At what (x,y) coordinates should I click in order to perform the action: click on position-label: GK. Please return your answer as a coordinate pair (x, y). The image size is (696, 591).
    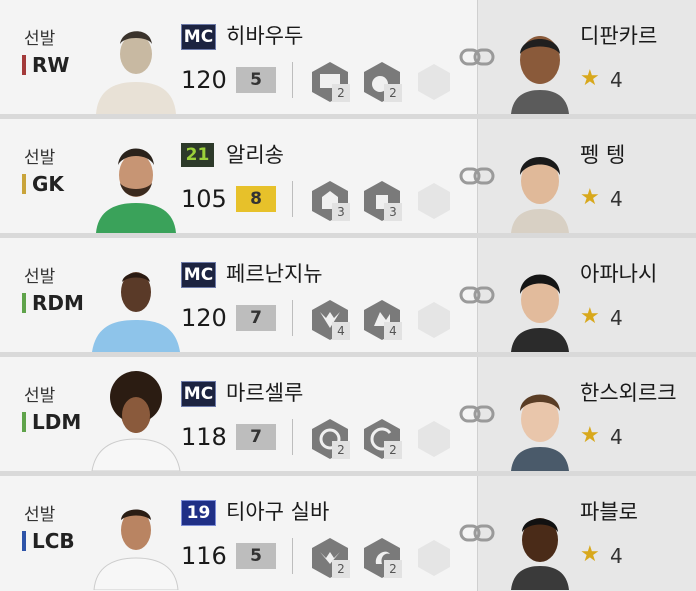
    Looking at the image, I should click on (43, 184).